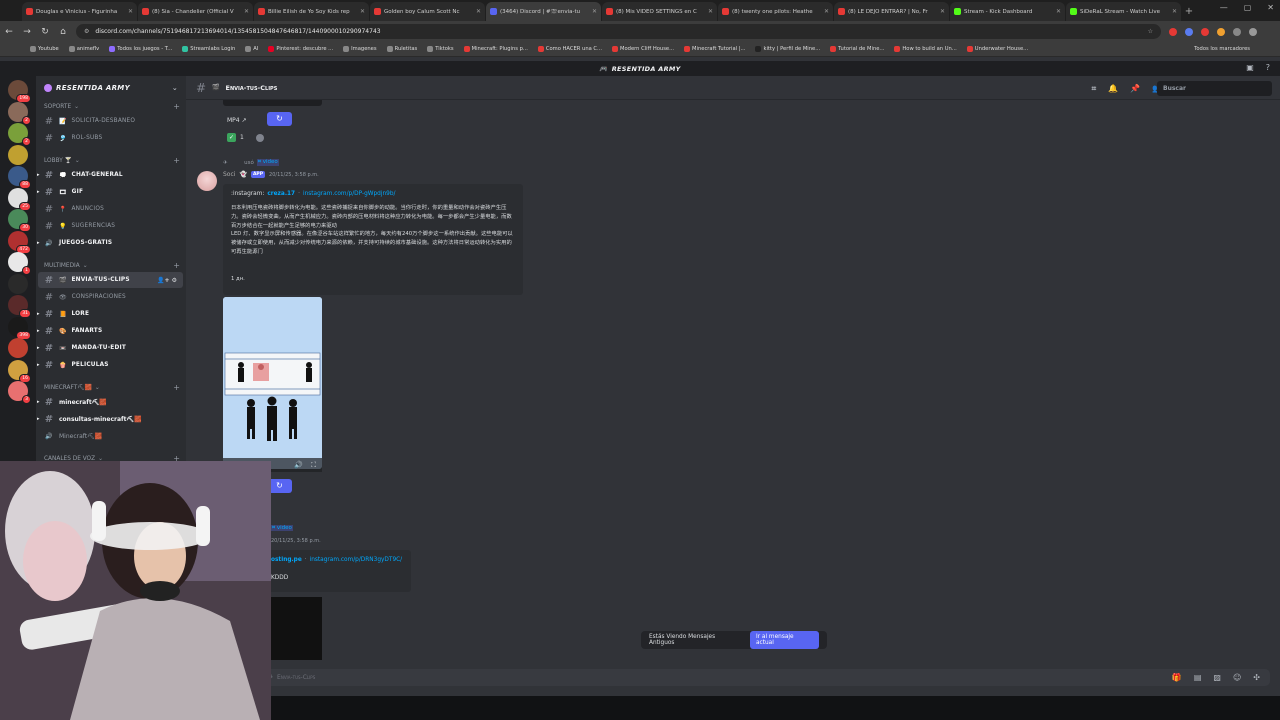 The height and width of the screenshot is (720, 1280). Describe the element at coordinates (112, 387) in the screenshot. I see `channel-category: MINECRAFT⛏🧱 ⌄ +` at that location.